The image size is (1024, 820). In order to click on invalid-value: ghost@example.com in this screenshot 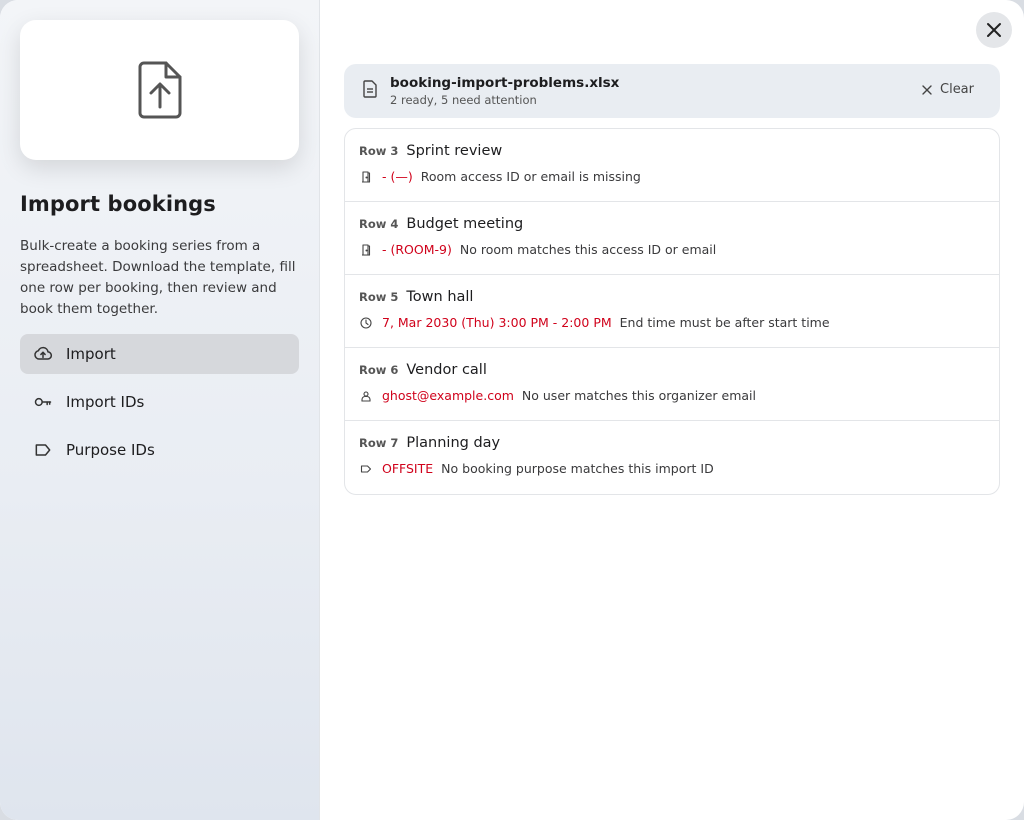, I will do `click(448, 395)`.